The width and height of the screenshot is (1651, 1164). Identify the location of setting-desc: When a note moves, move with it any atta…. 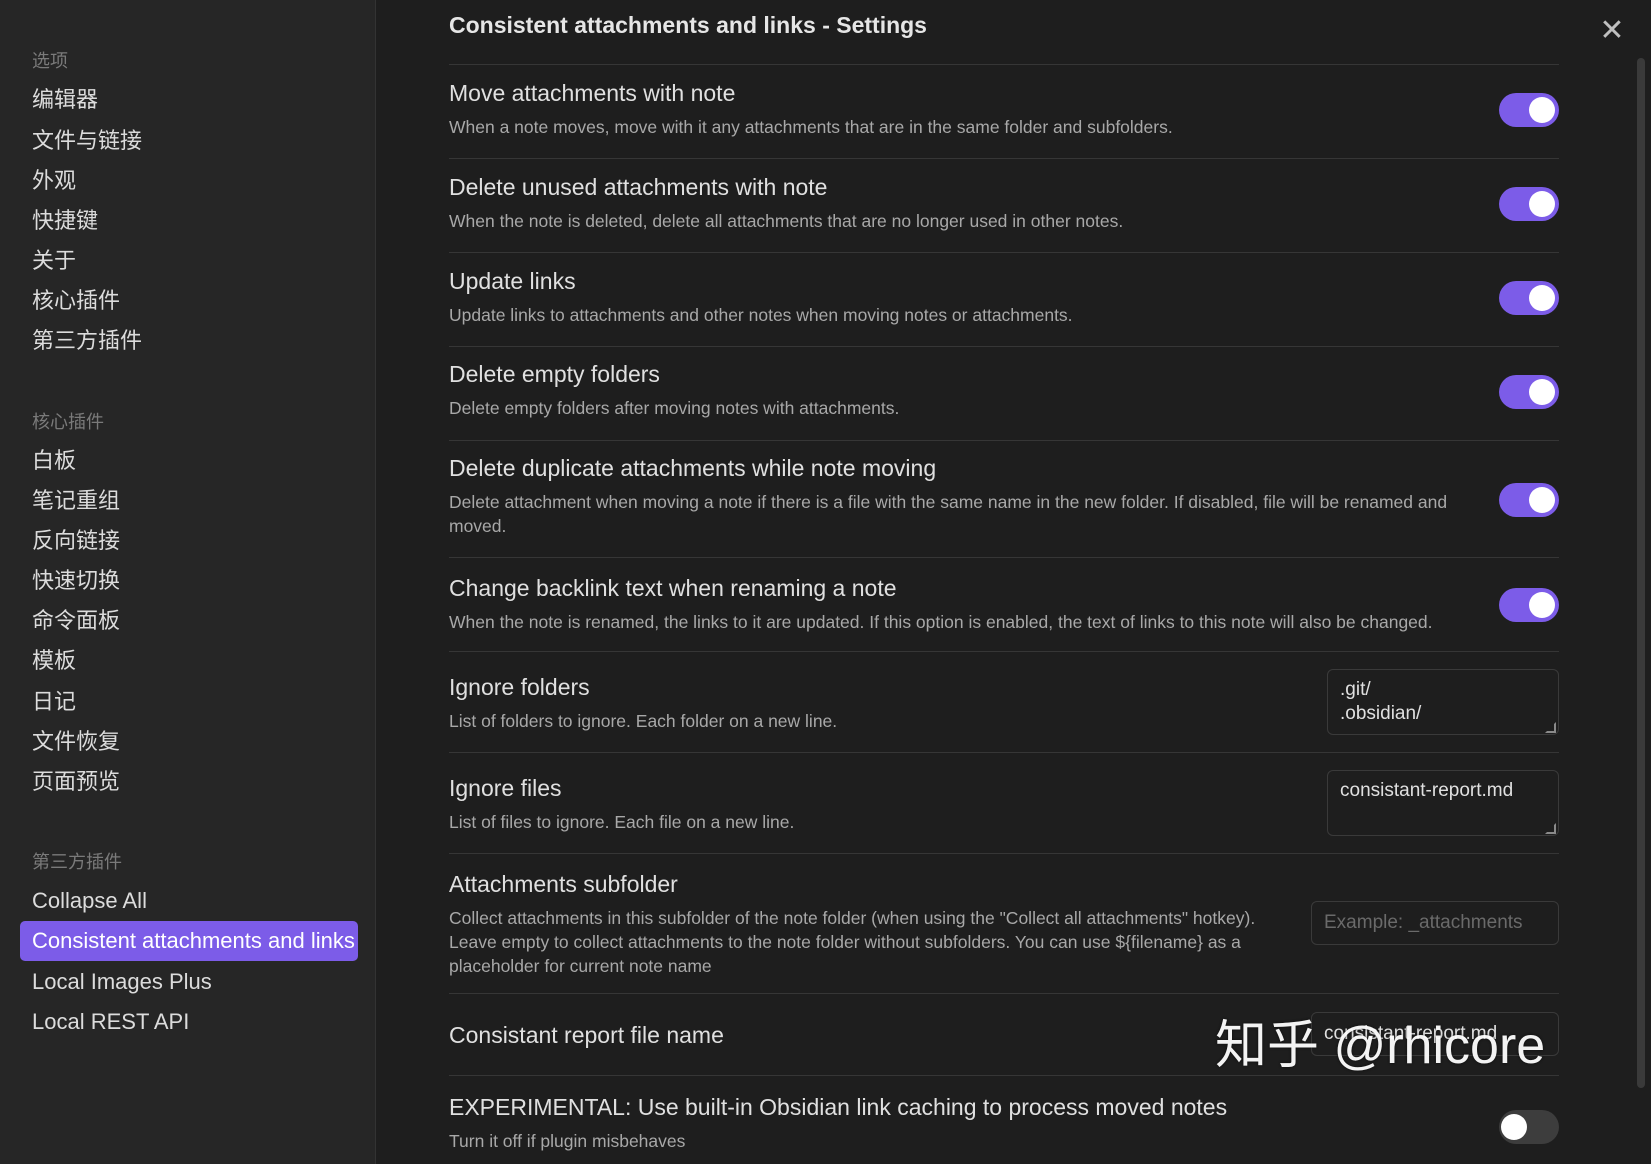
(811, 127).